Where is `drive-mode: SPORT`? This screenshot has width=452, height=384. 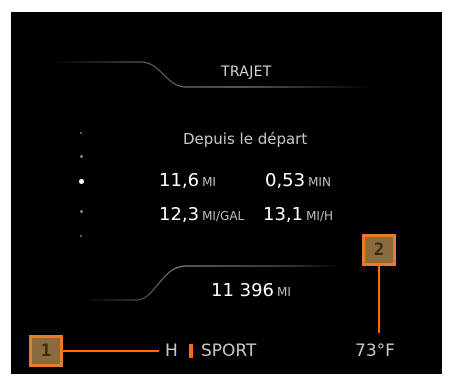
drive-mode: SPORT is located at coordinates (229, 351).